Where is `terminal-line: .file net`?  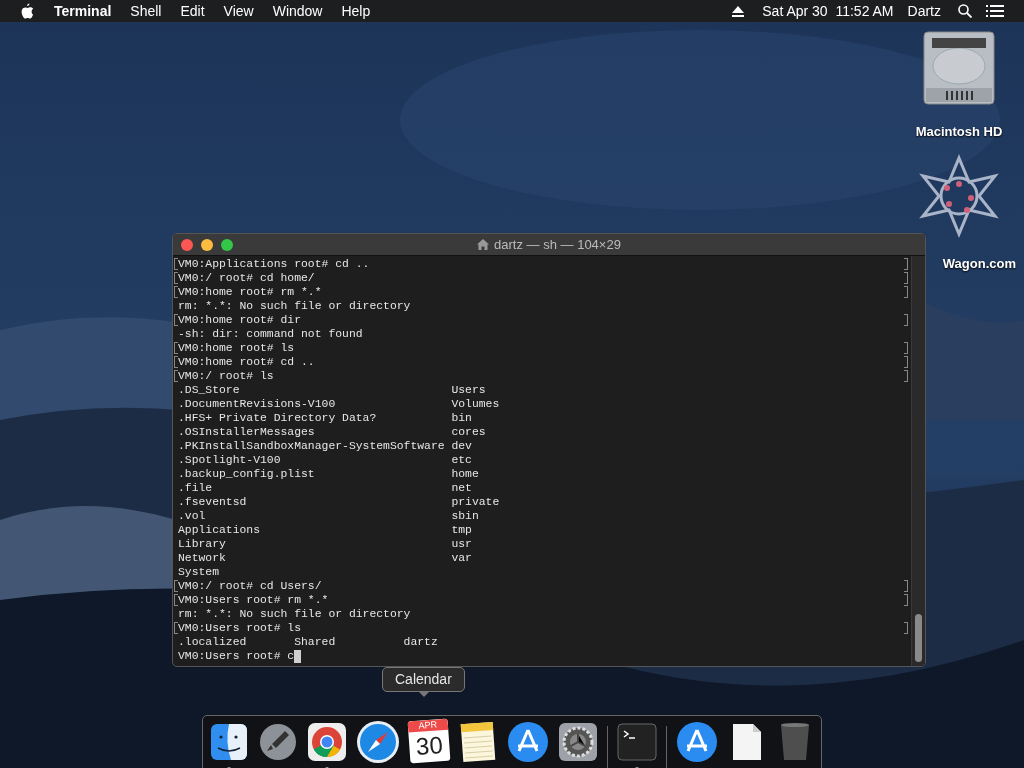 terminal-line: .file net is located at coordinates (325, 488).